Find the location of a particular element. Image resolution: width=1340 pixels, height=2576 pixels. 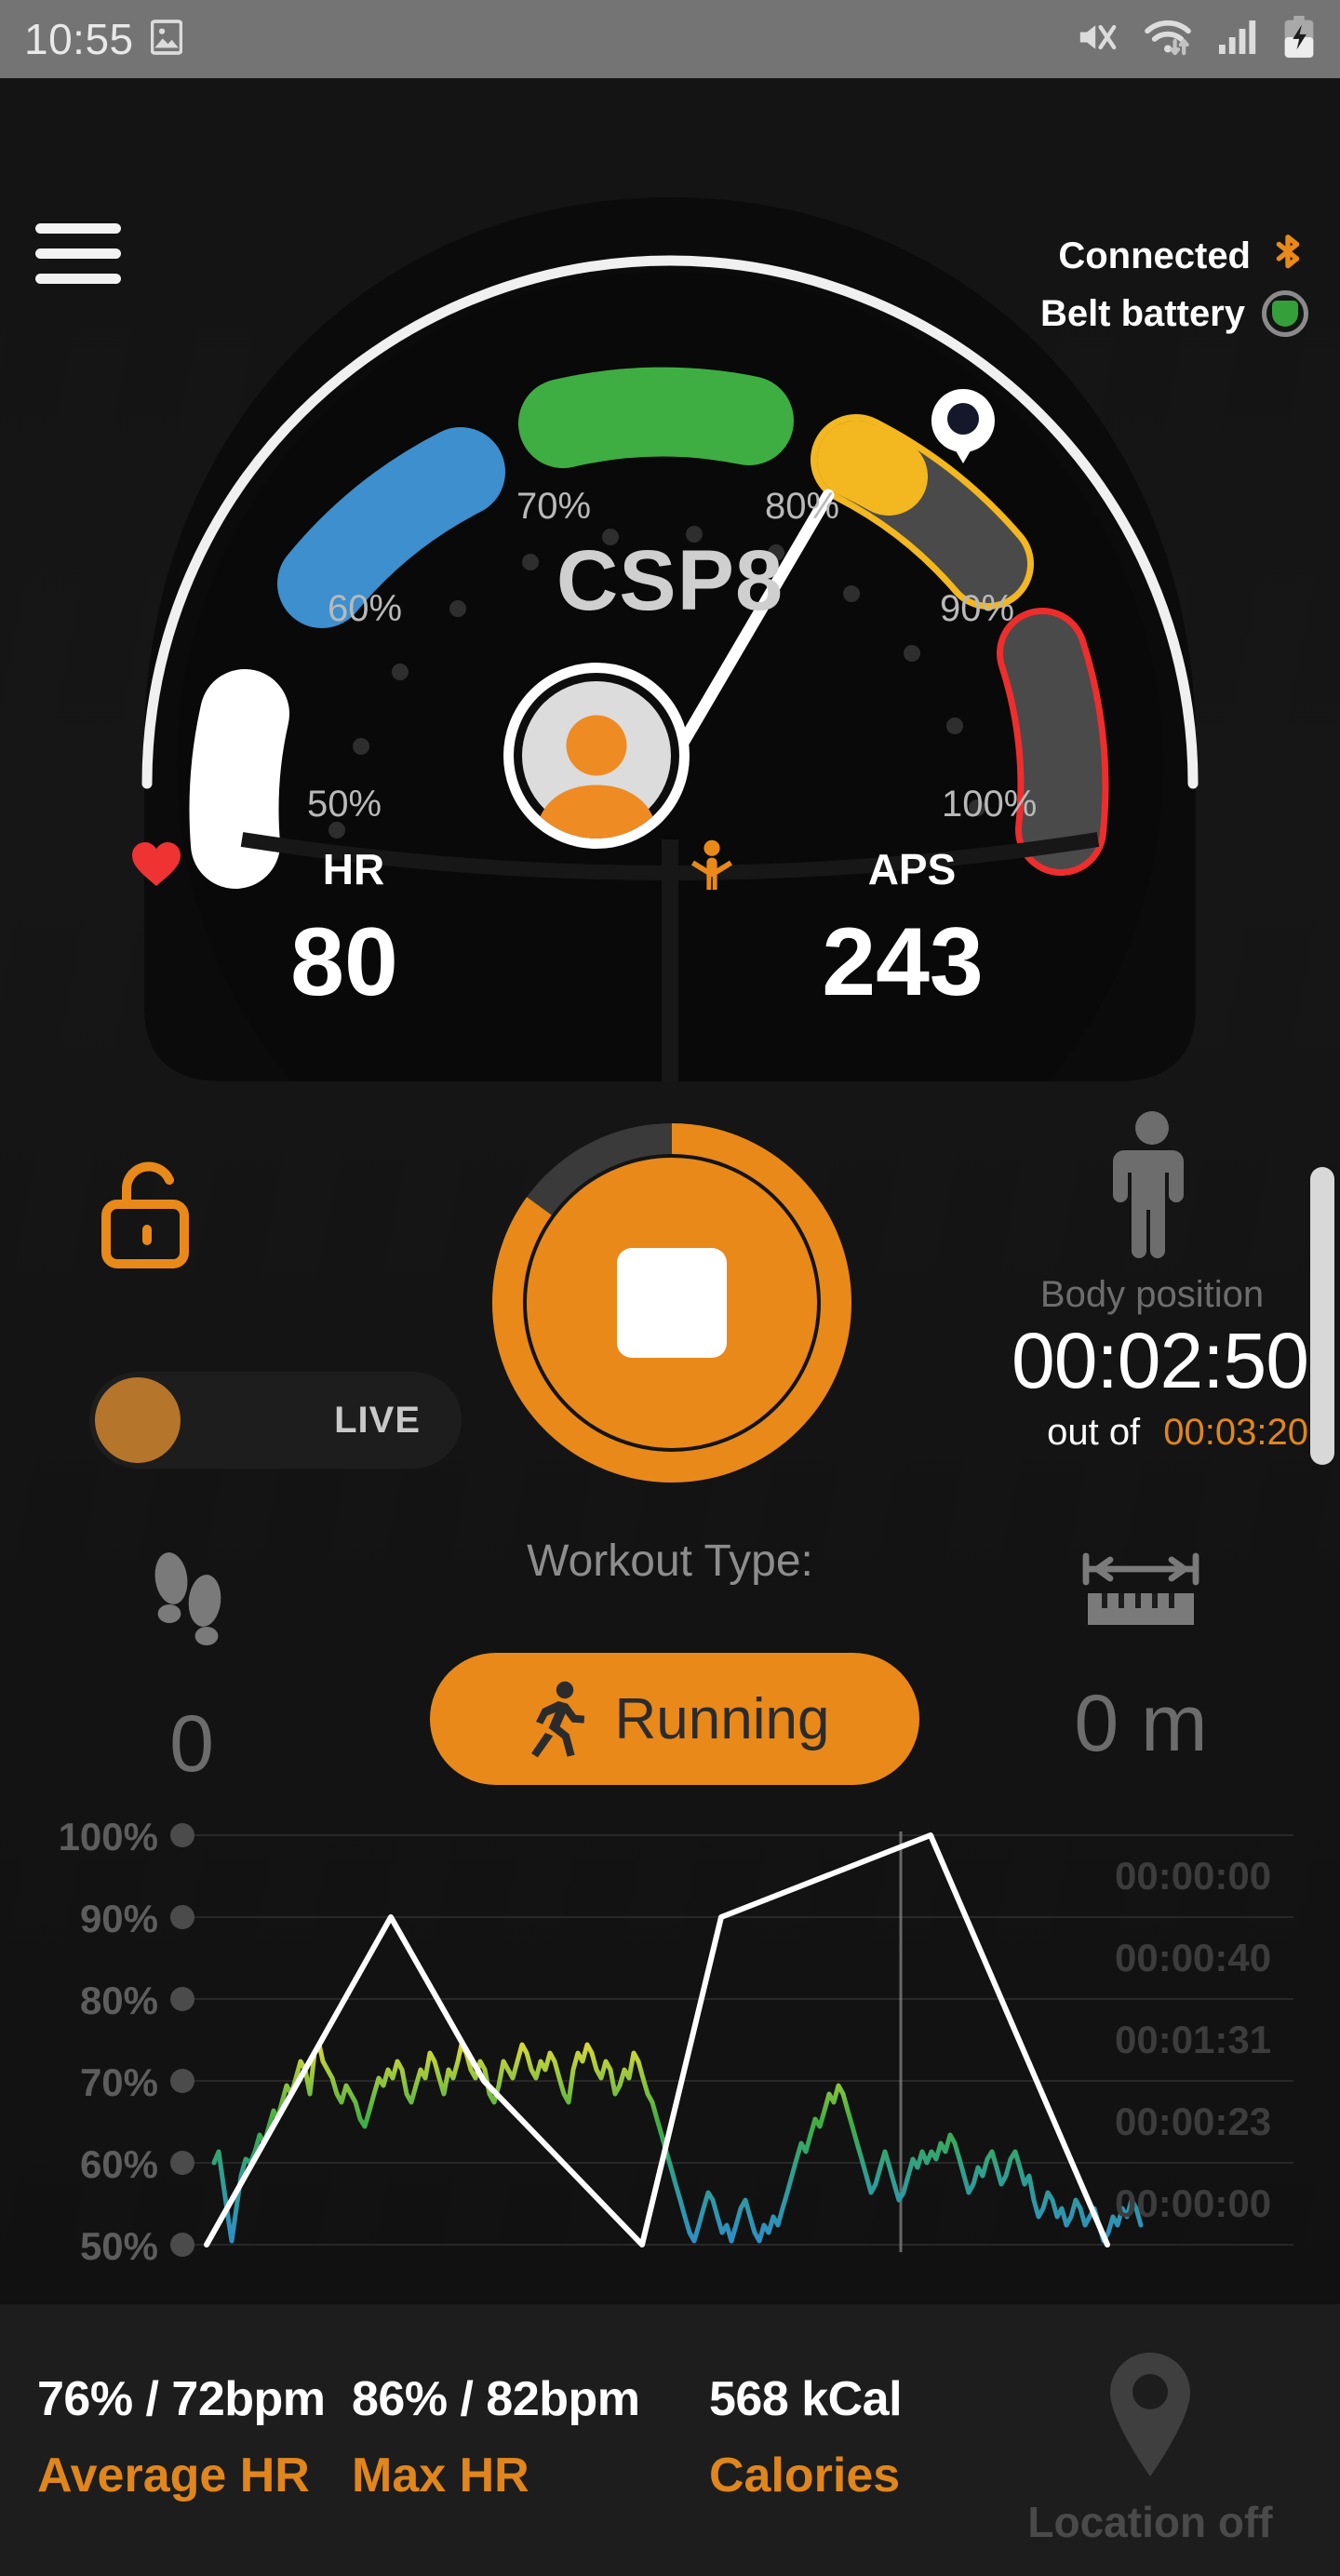

standing-person-icon is located at coordinates (1148, 1184).